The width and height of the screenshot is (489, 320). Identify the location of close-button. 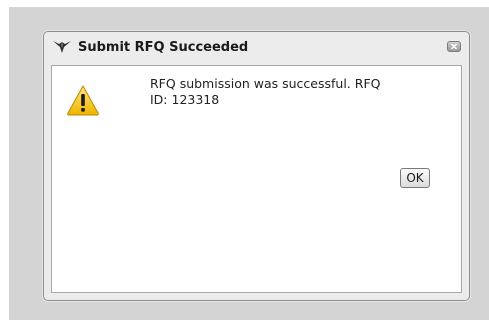
(454, 46).